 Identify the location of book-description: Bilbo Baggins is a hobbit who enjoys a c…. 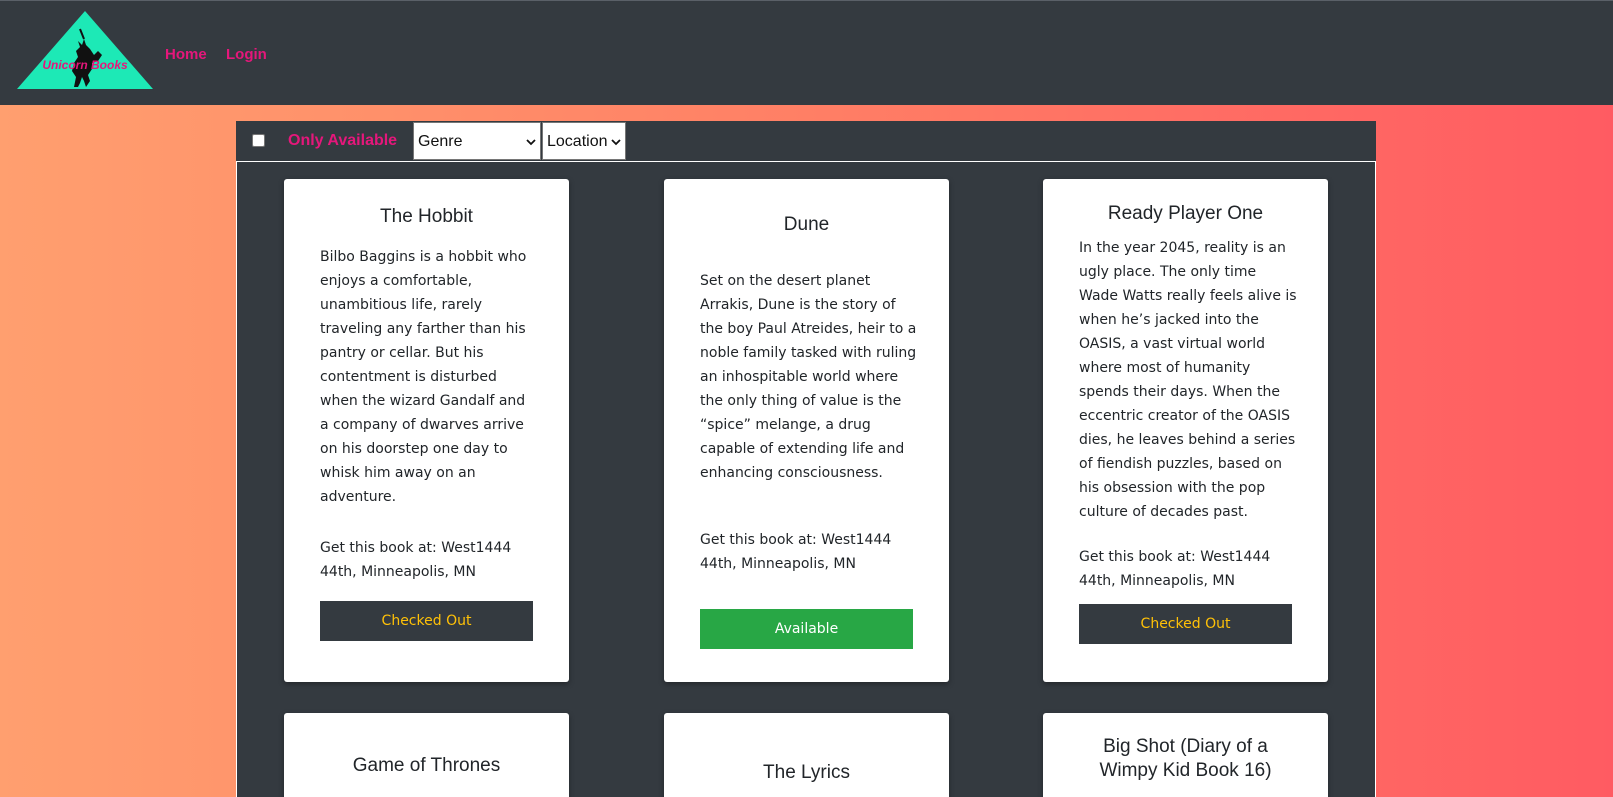
(423, 377).